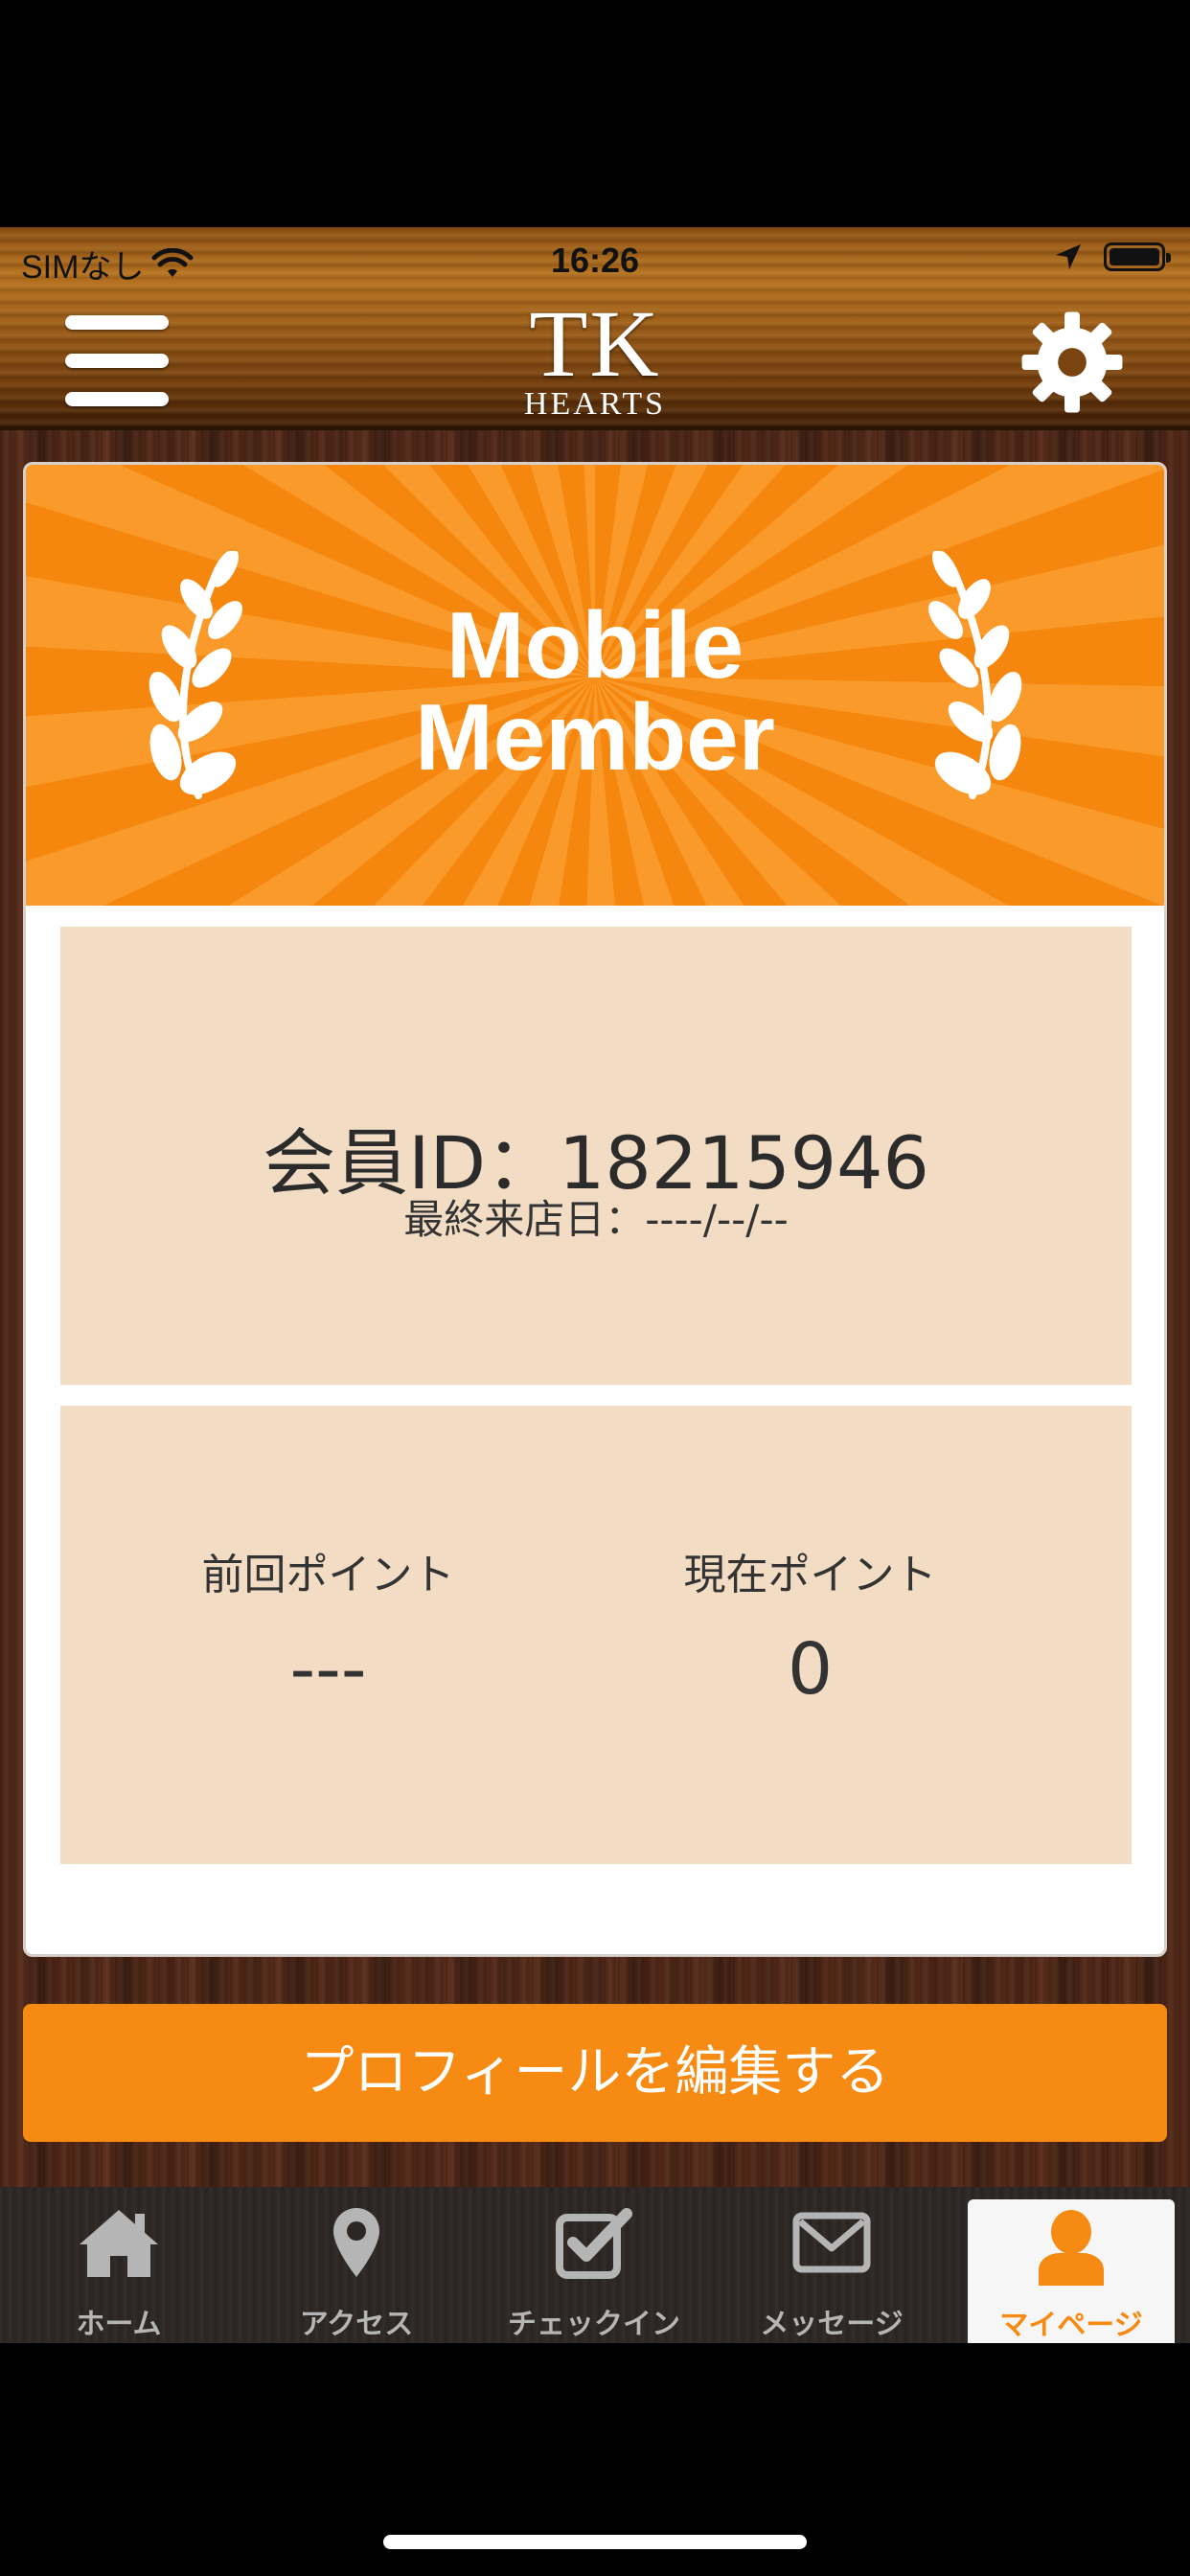  I want to click on battery-icon, so click(1137, 257).